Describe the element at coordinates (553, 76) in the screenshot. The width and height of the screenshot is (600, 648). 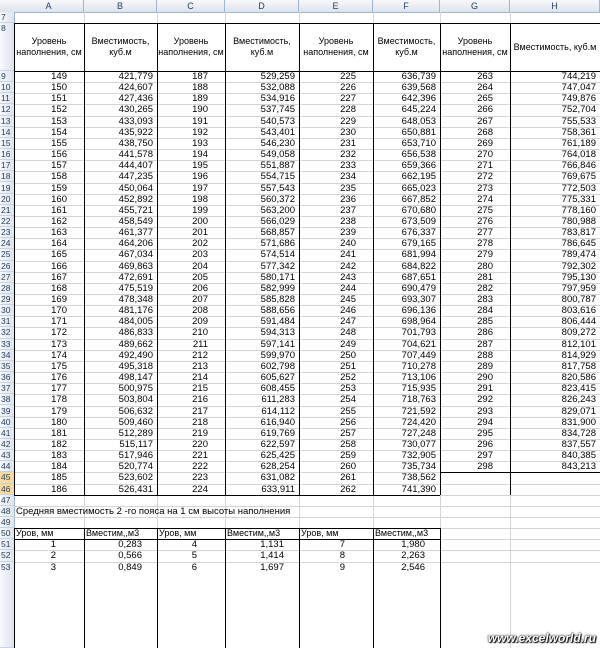
I see `capacity-cell: 744,219` at that location.